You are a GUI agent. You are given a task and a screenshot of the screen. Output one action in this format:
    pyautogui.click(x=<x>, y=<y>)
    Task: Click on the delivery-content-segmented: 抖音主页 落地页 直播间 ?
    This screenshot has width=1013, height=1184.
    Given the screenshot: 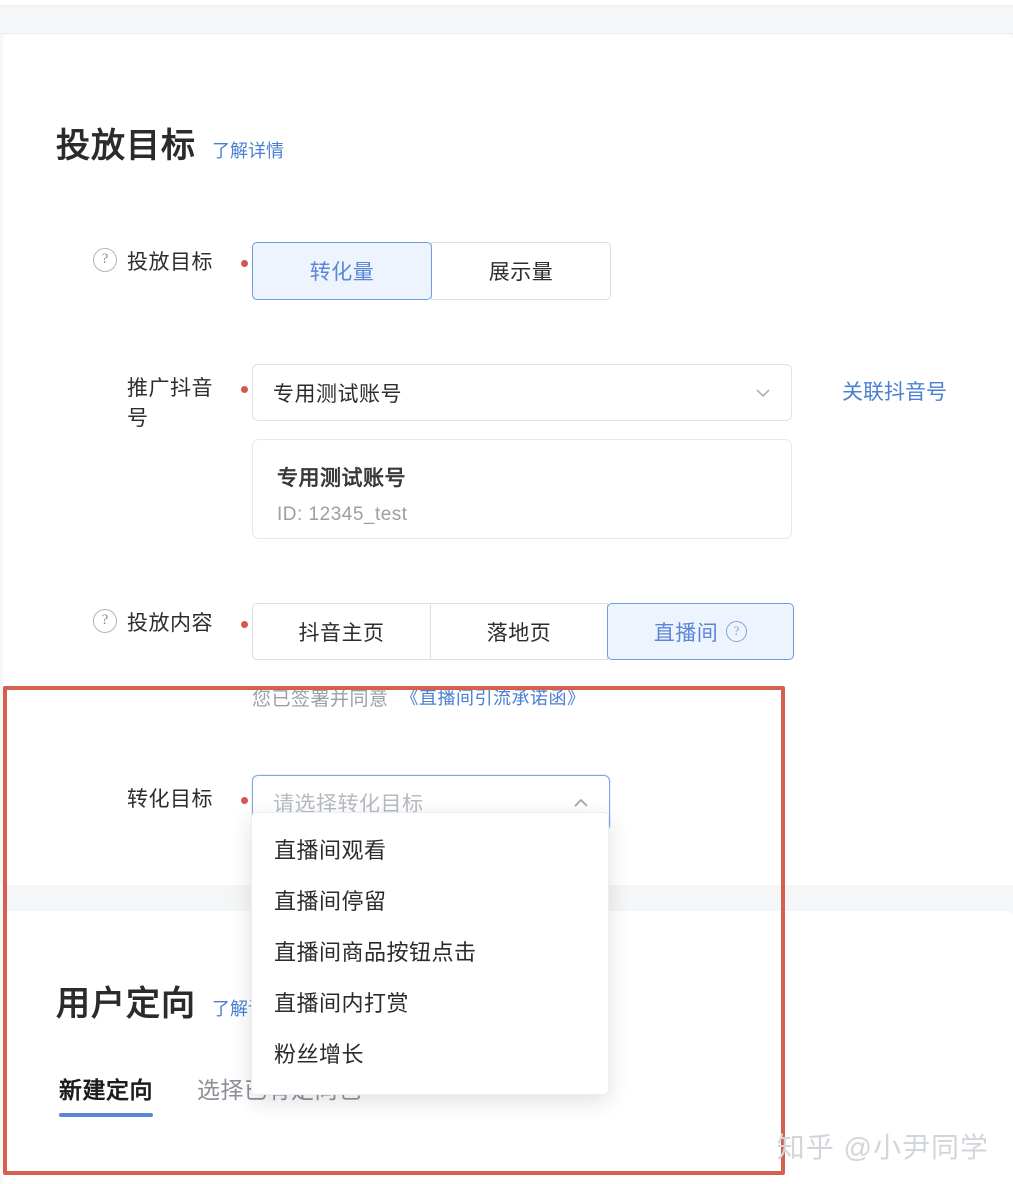 What is the action you would take?
    pyautogui.click(x=523, y=631)
    